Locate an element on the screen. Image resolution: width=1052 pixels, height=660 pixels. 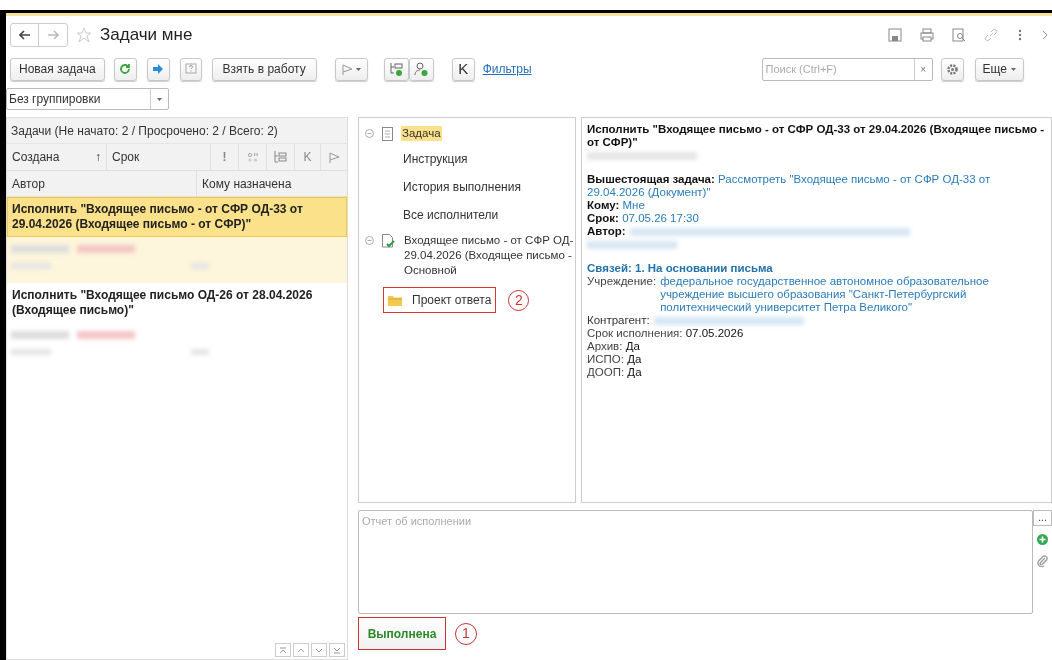
hierarchy-add-icon is located at coordinates (396, 69).